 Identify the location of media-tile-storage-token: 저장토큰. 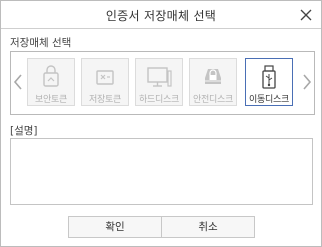
(105, 82).